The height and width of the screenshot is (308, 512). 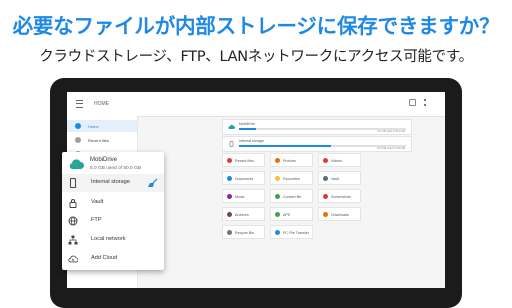 What do you see at coordinates (229, 232) in the screenshot?
I see `trash-icon` at bounding box center [229, 232].